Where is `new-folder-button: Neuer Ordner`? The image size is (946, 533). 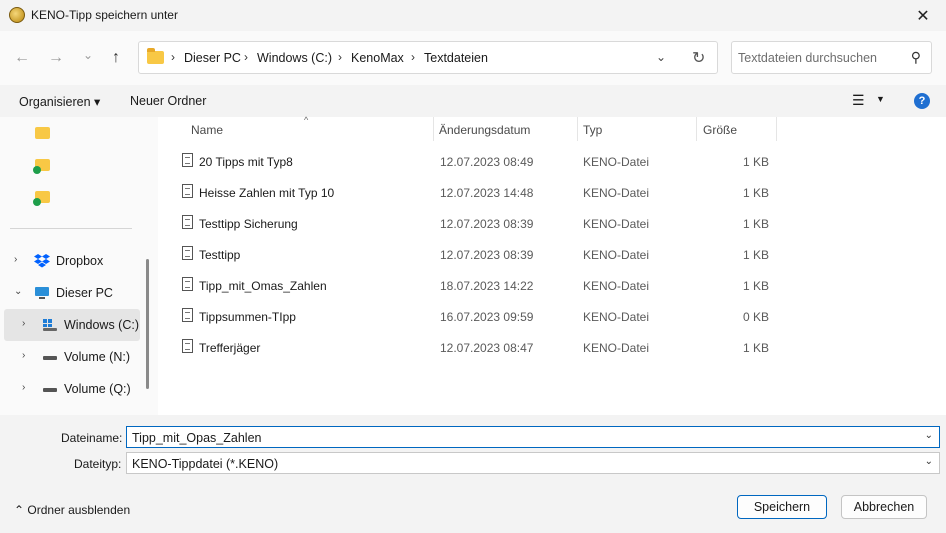
new-folder-button: Neuer Ordner is located at coordinates (168, 101).